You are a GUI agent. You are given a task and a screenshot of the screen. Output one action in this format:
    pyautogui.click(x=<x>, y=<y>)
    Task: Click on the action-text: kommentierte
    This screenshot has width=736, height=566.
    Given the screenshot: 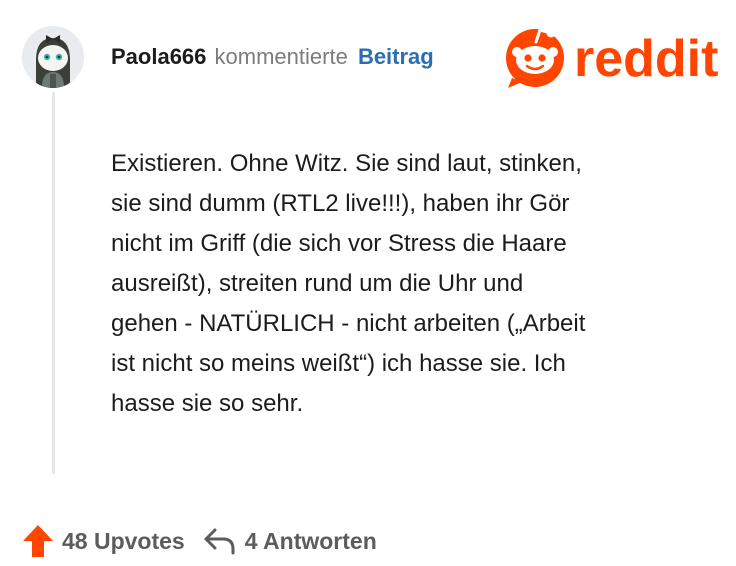 What is the action you would take?
    pyautogui.click(x=281, y=56)
    